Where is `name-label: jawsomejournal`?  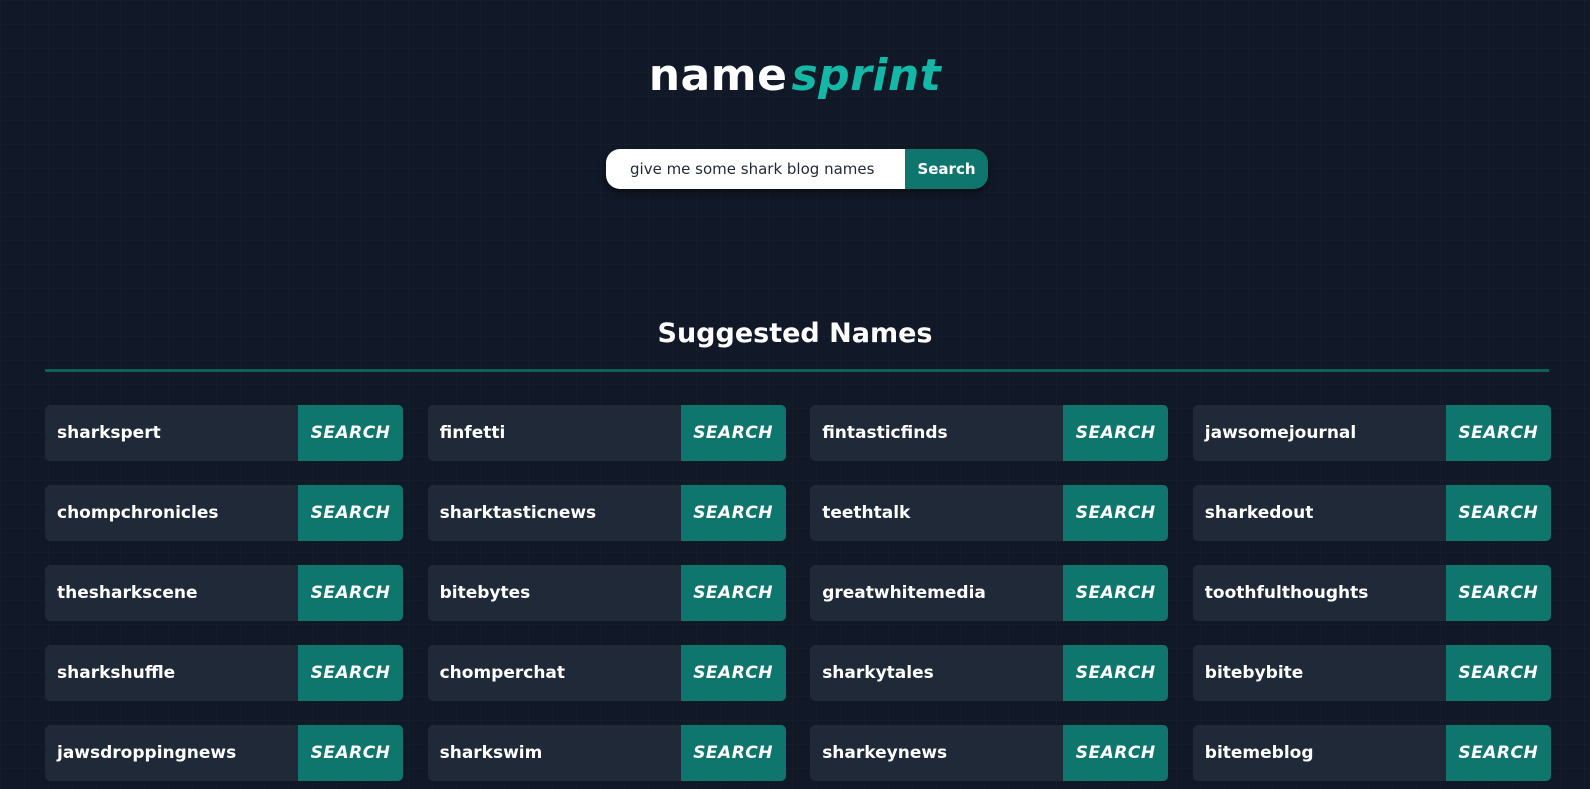
name-label: jawsomejournal is located at coordinates (1280, 433).